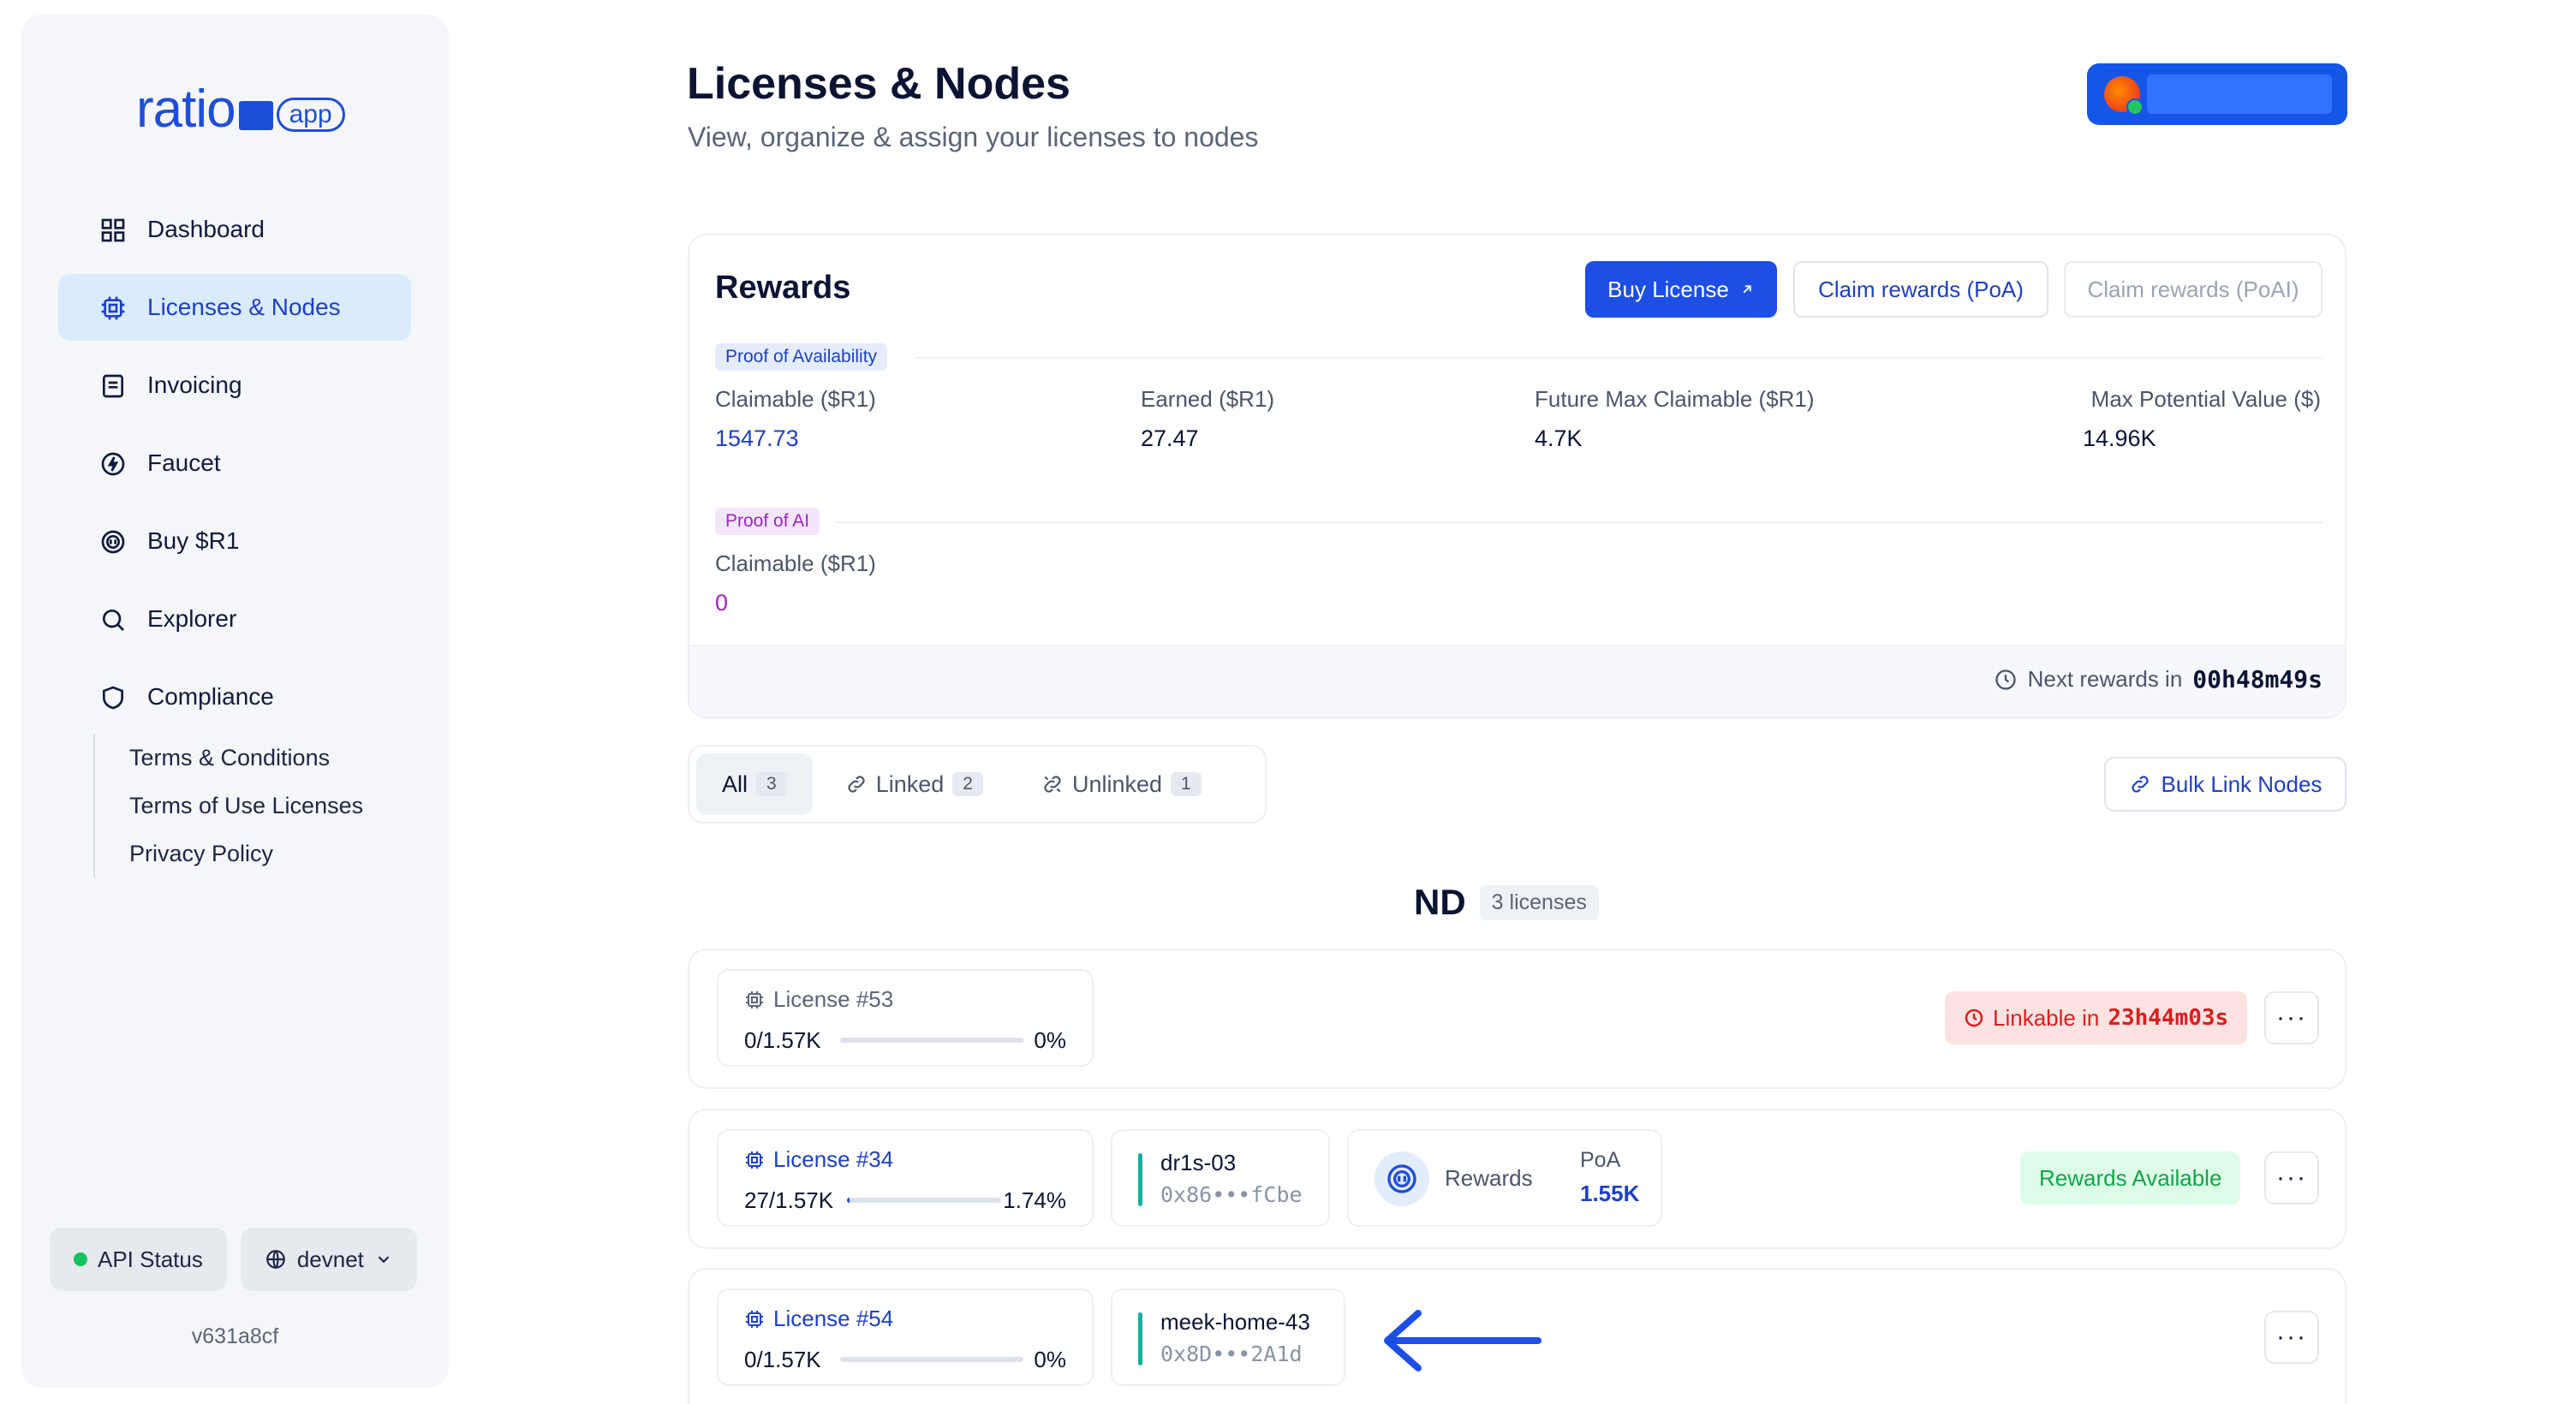 The image size is (2576, 1404). I want to click on max-potential-value-label: Max Potential Value ($), so click(2205, 399).